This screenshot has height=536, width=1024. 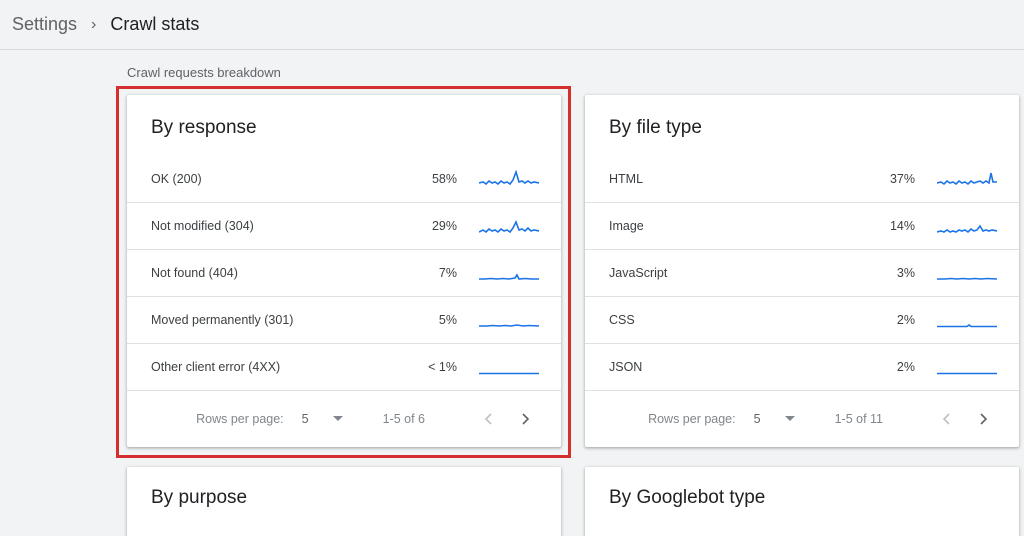 What do you see at coordinates (626, 179) in the screenshot?
I see `row-label: HTML` at bounding box center [626, 179].